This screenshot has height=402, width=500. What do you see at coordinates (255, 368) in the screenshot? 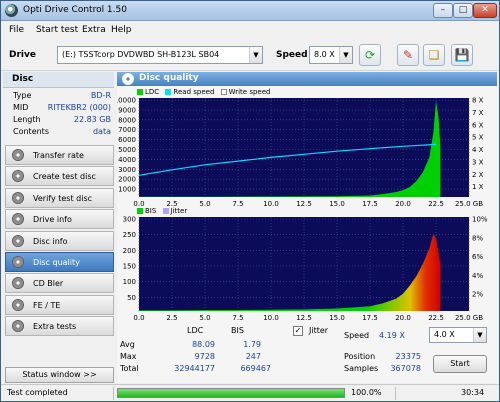
I see `stats-value: 669467` at bounding box center [255, 368].